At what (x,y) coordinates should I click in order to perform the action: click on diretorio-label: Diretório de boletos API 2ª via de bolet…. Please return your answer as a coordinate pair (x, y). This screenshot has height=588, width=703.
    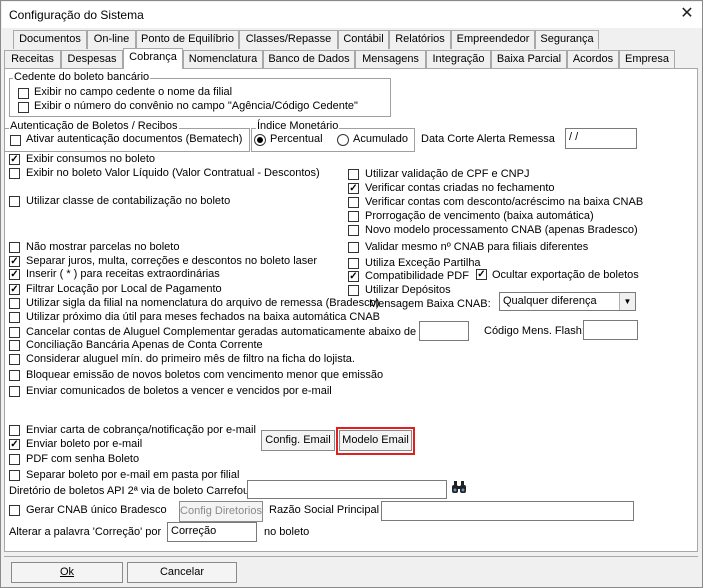
    Looking at the image, I should click on (131, 491).